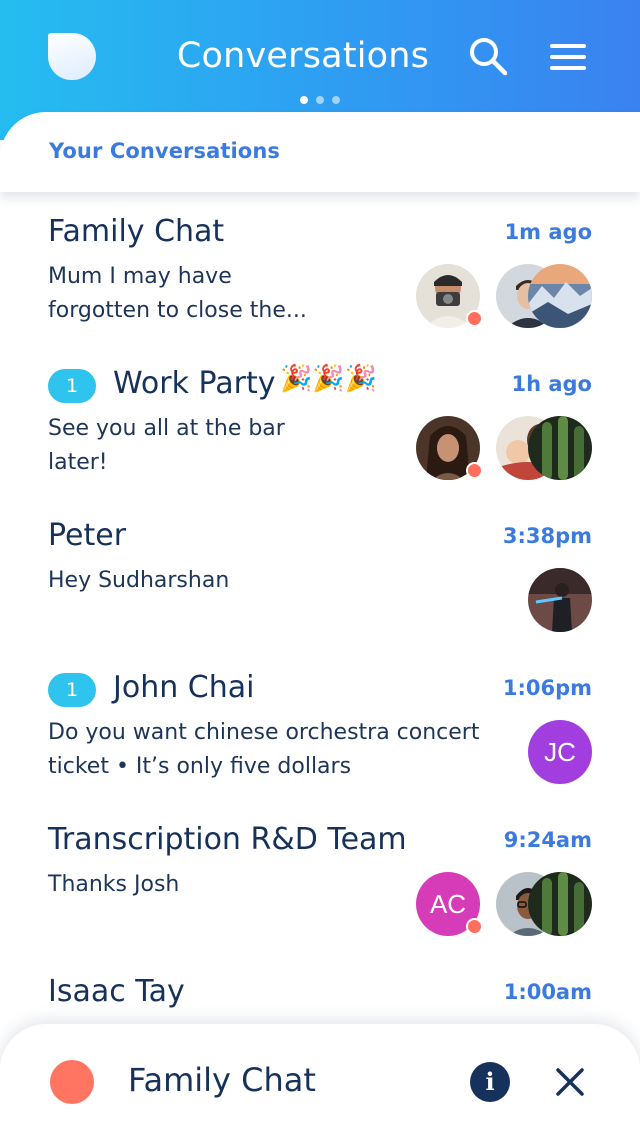 The width and height of the screenshot is (640, 1136). What do you see at coordinates (194, 383) in the screenshot?
I see `conversation-name: Work Party` at bounding box center [194, 383].